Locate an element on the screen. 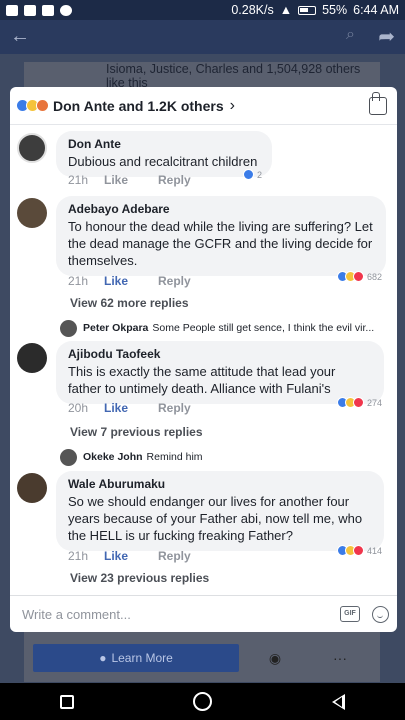 This screenshot has width=405, height=720. like-post-button is located at coordinates (378, 103).